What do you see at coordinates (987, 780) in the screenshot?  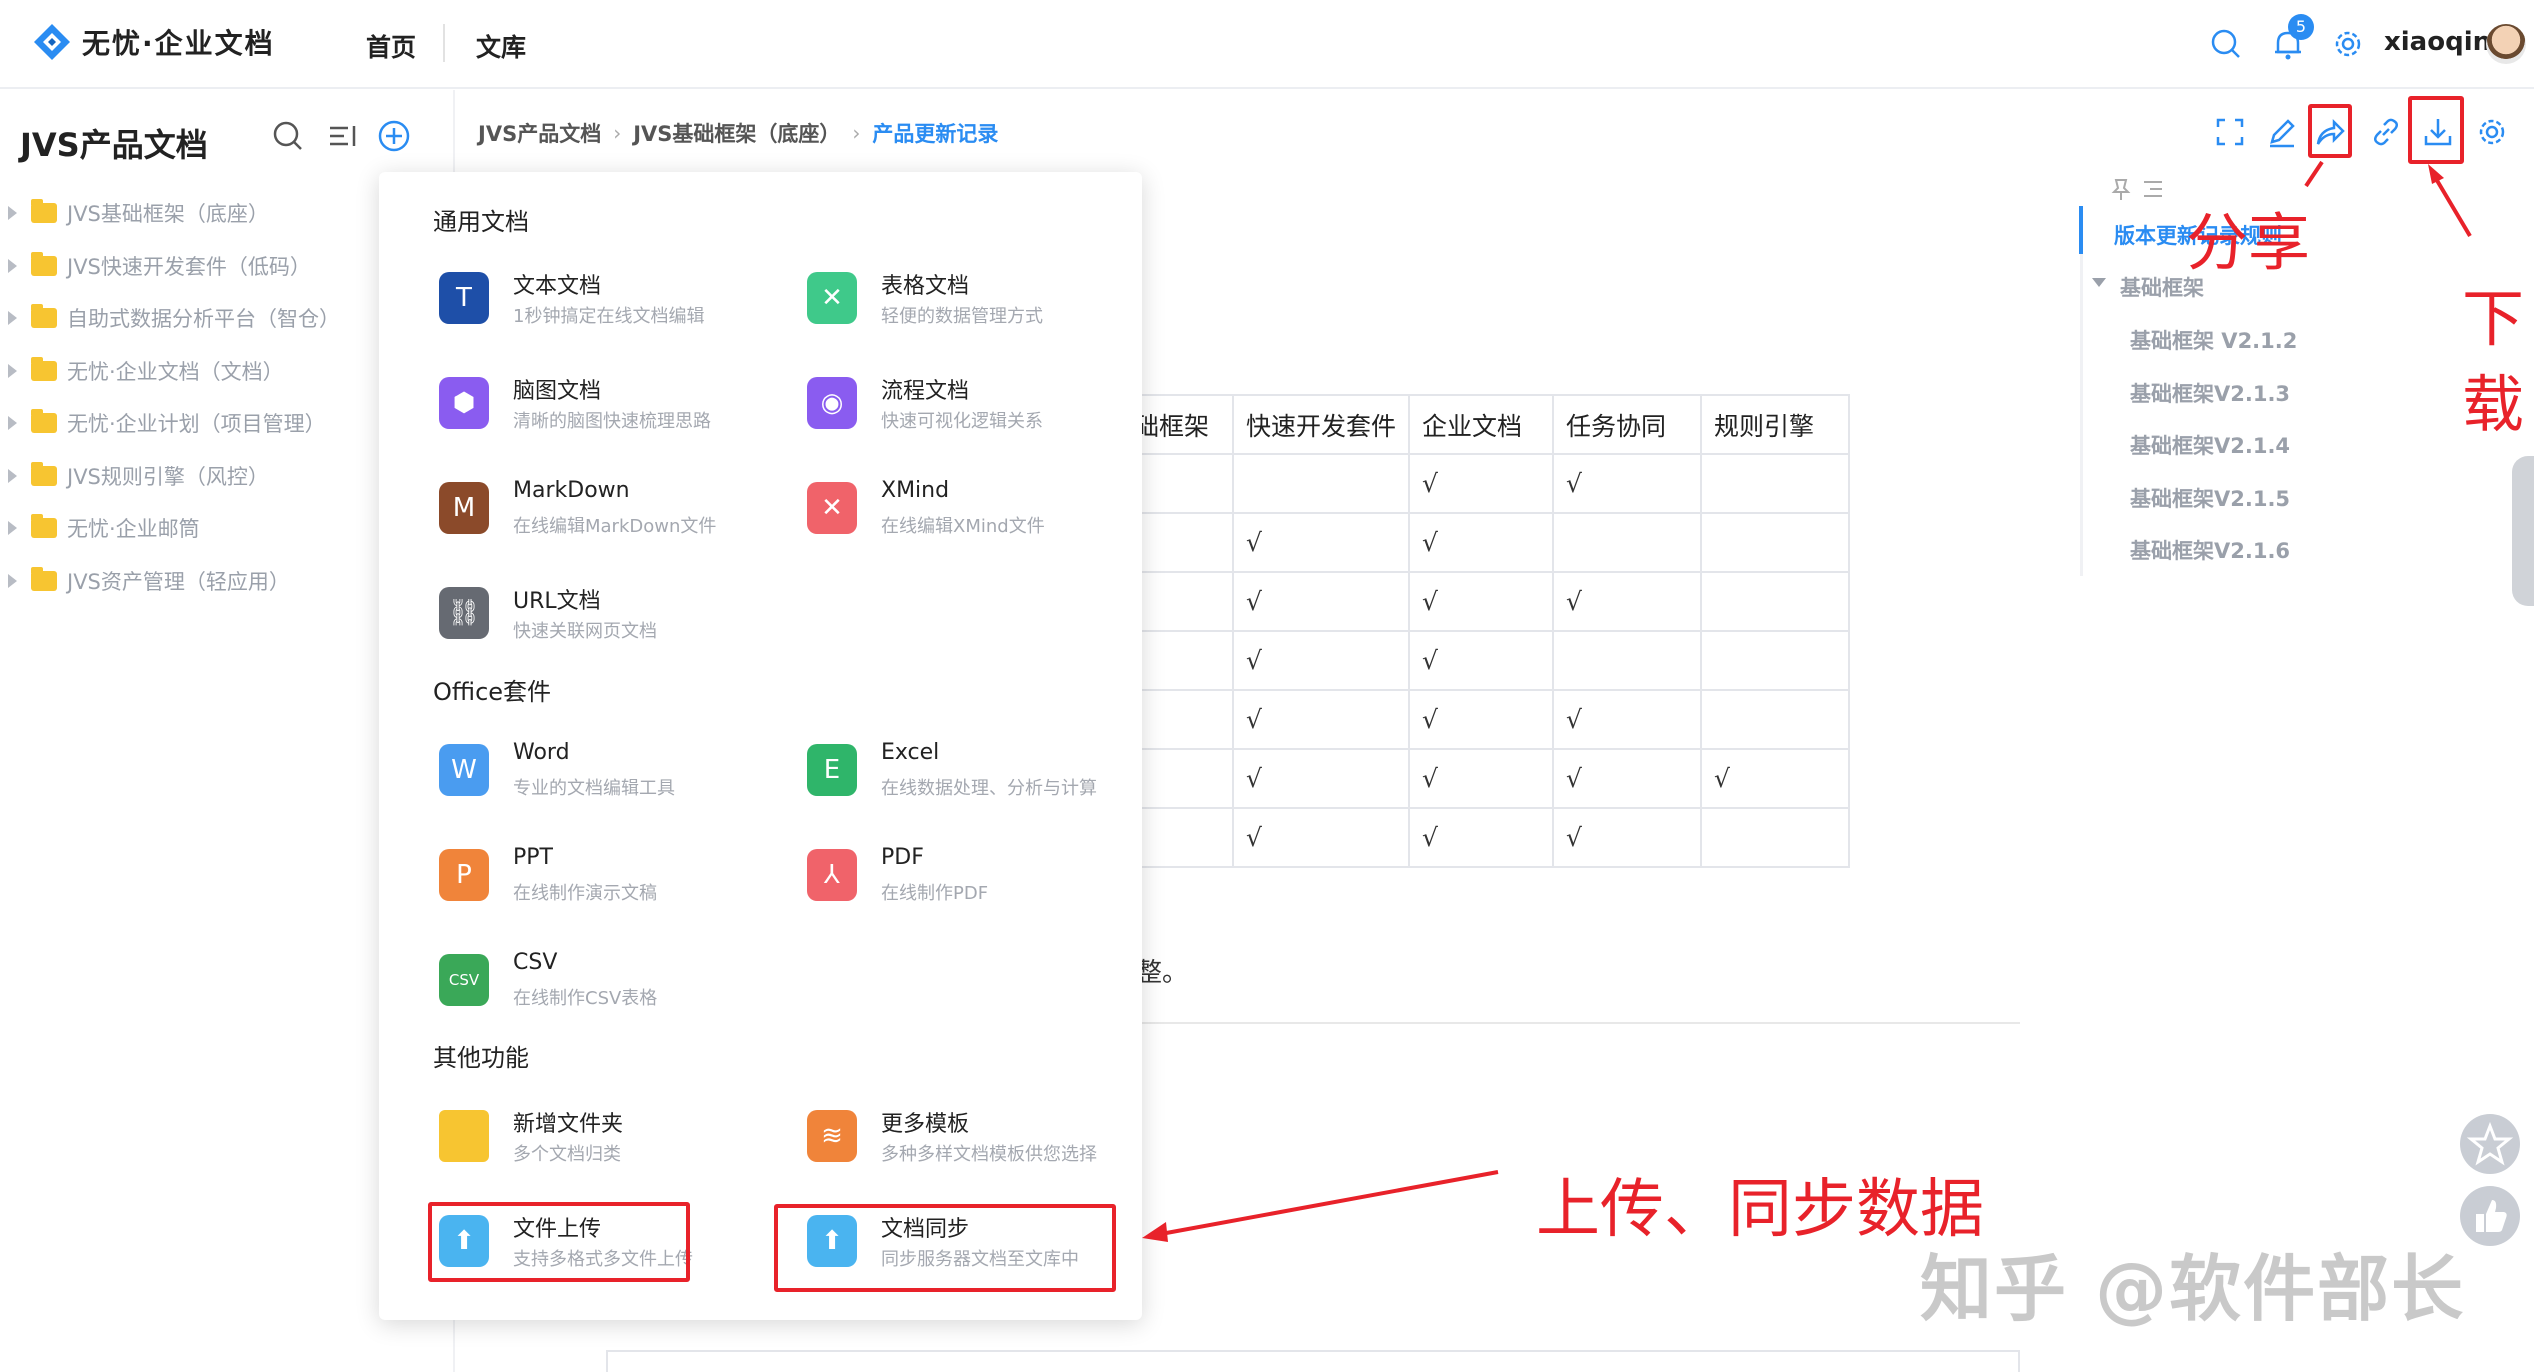 I see `menu-item-excel: E Excel 在线数据处理、分析与计算` at bounding box center [987, 780].